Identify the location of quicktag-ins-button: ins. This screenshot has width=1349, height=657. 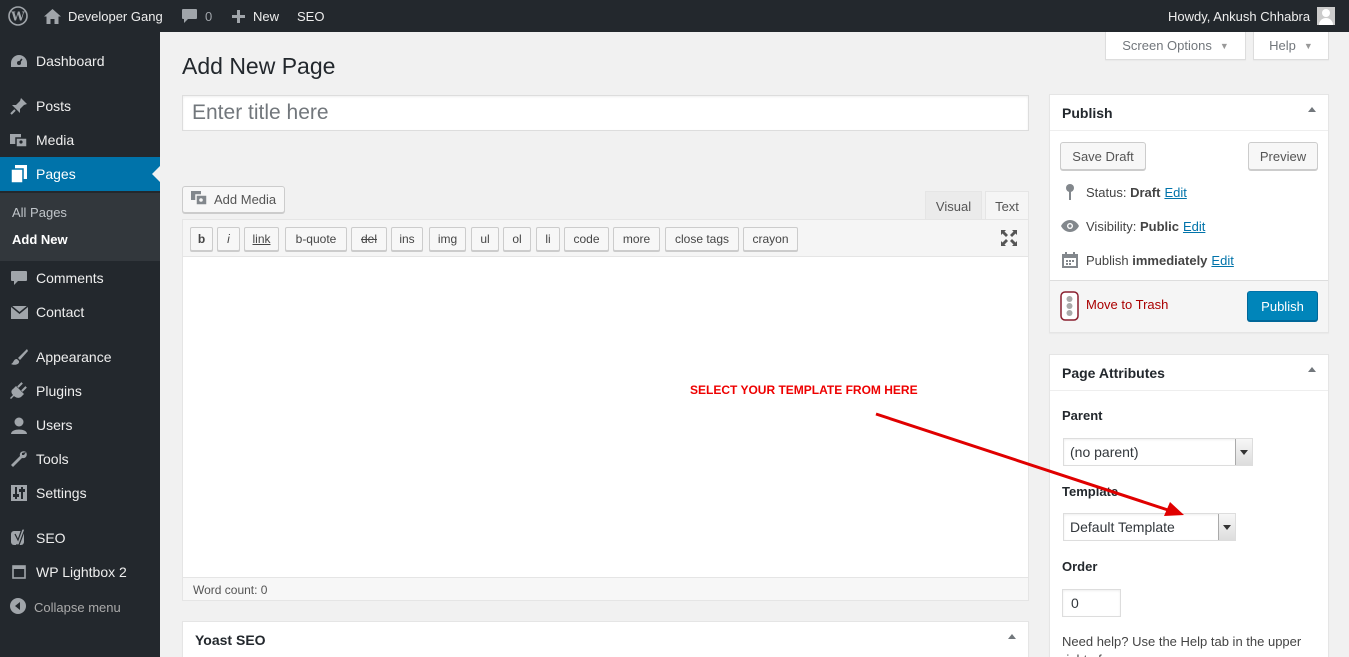
(407, 239).